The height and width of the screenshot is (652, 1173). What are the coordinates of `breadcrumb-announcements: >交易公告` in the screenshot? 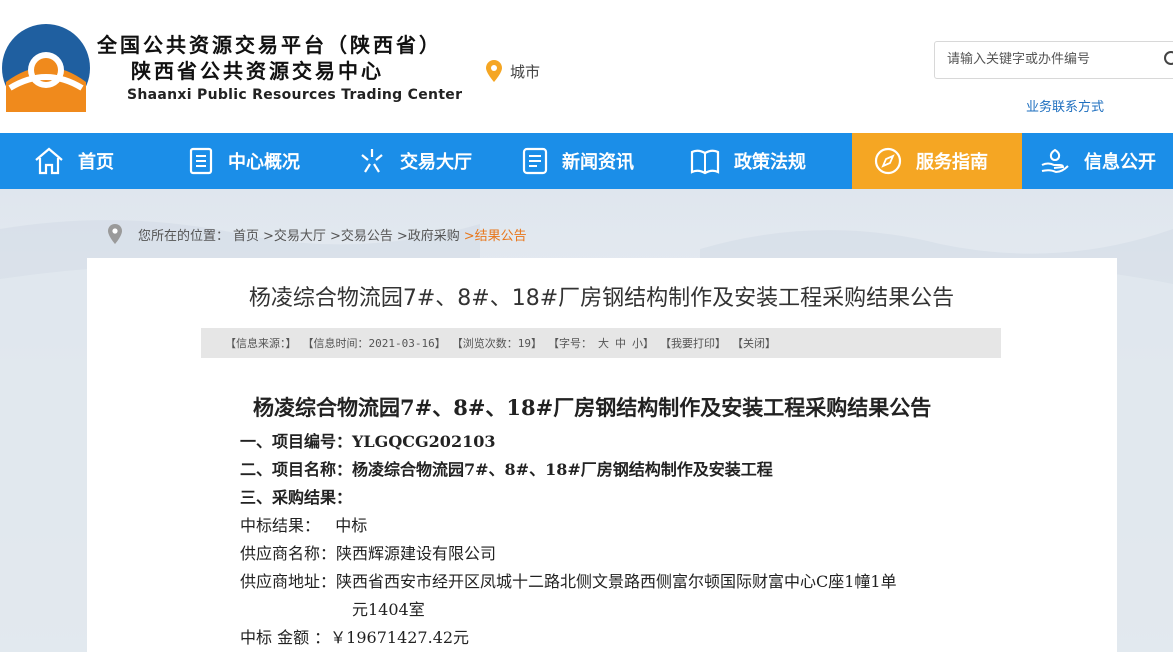 It's located at (361, 234).